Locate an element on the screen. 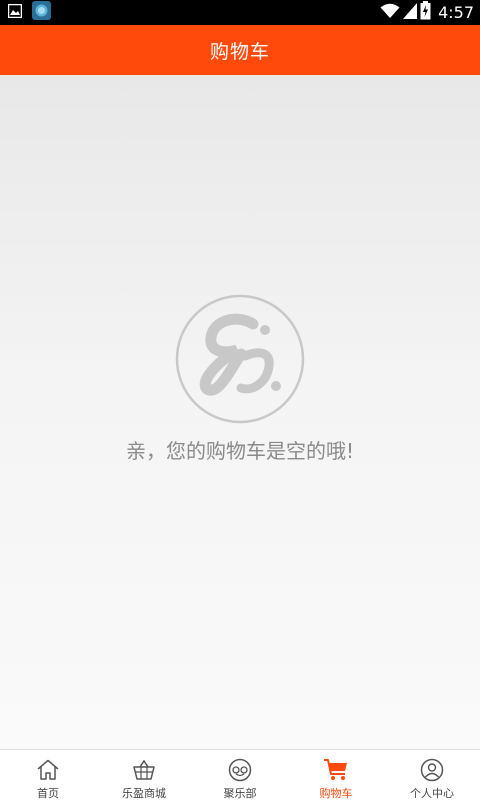  nav-item-mall: 乐盈商城 is located at coordinates (144, 775).